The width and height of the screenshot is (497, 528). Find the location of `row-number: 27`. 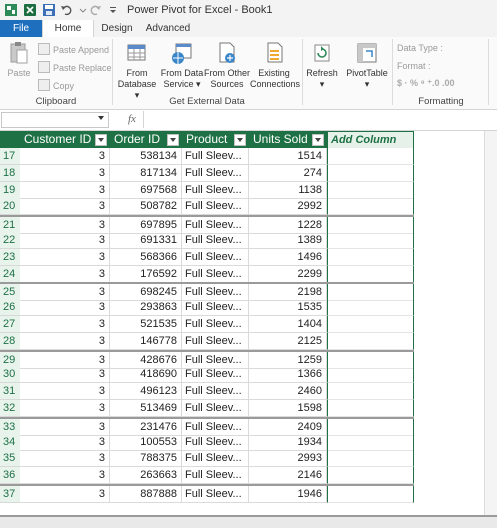

row-number: 27 is located at coordinates (10, 324).